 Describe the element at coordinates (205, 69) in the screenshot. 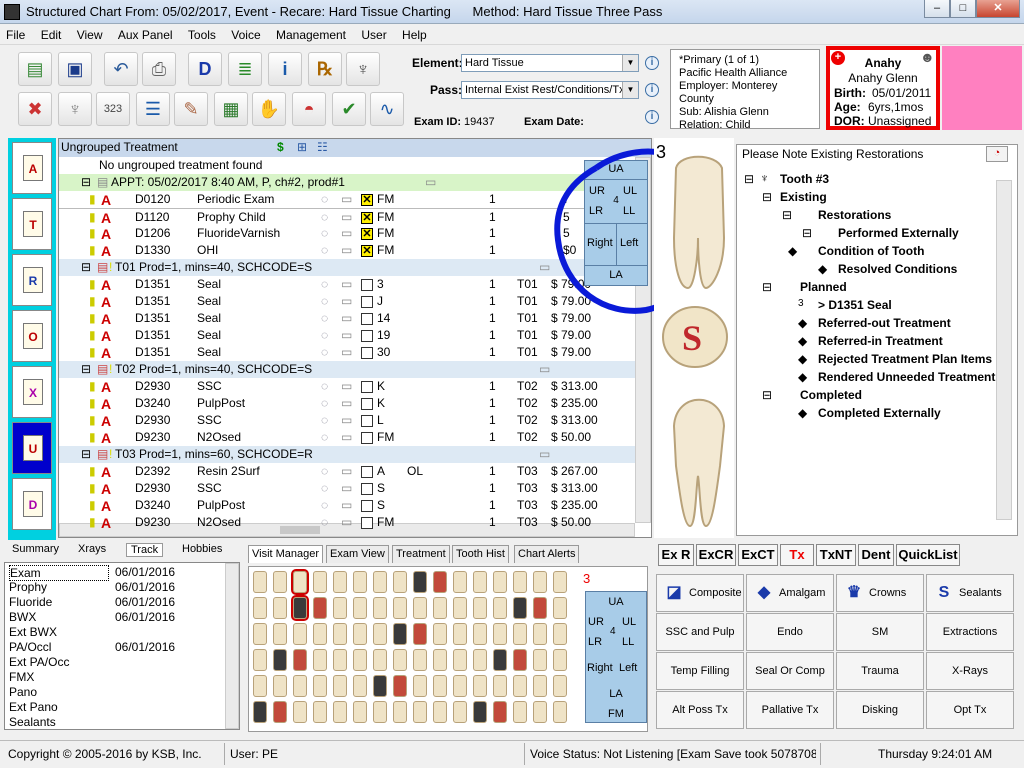

I see `document-d-icon: D` at that location.